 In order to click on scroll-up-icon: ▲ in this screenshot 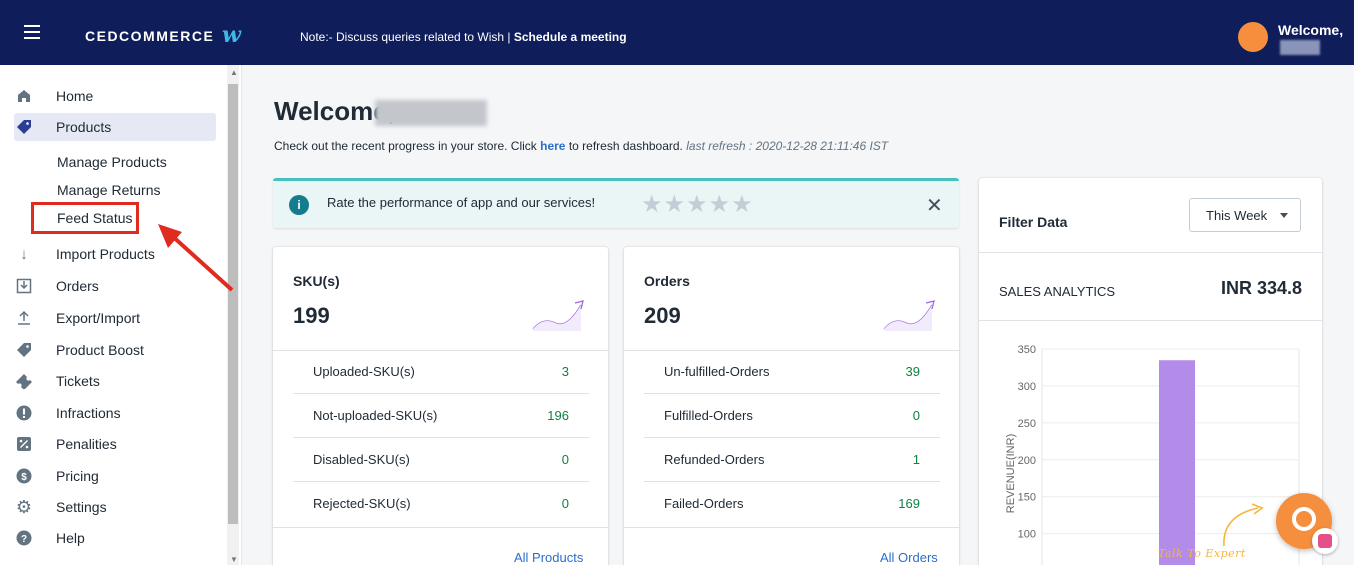, I will do `click(234, 72)`.